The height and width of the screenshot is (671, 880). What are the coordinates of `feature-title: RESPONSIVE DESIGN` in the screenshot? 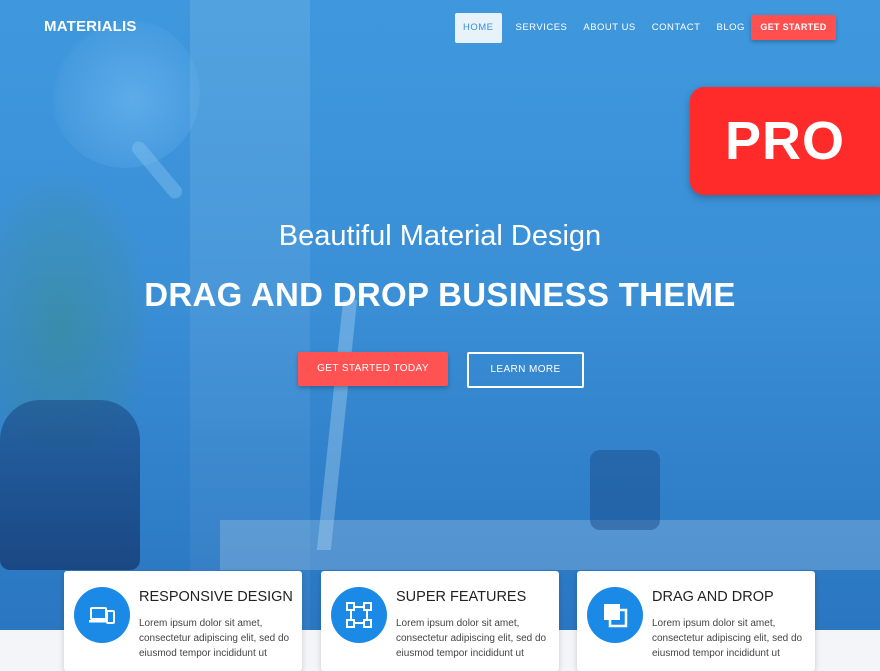 It's located at (216, 597).